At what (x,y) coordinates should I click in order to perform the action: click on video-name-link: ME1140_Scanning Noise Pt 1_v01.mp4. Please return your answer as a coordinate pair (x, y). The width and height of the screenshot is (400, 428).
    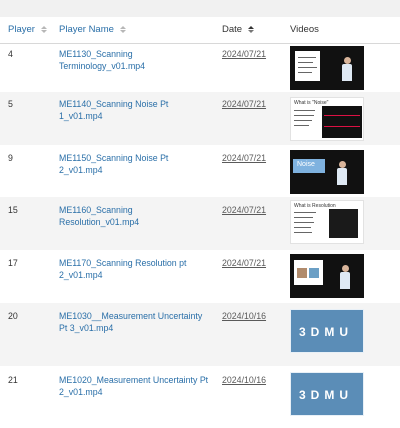
    Looking at the image, I should click on (134, 110).